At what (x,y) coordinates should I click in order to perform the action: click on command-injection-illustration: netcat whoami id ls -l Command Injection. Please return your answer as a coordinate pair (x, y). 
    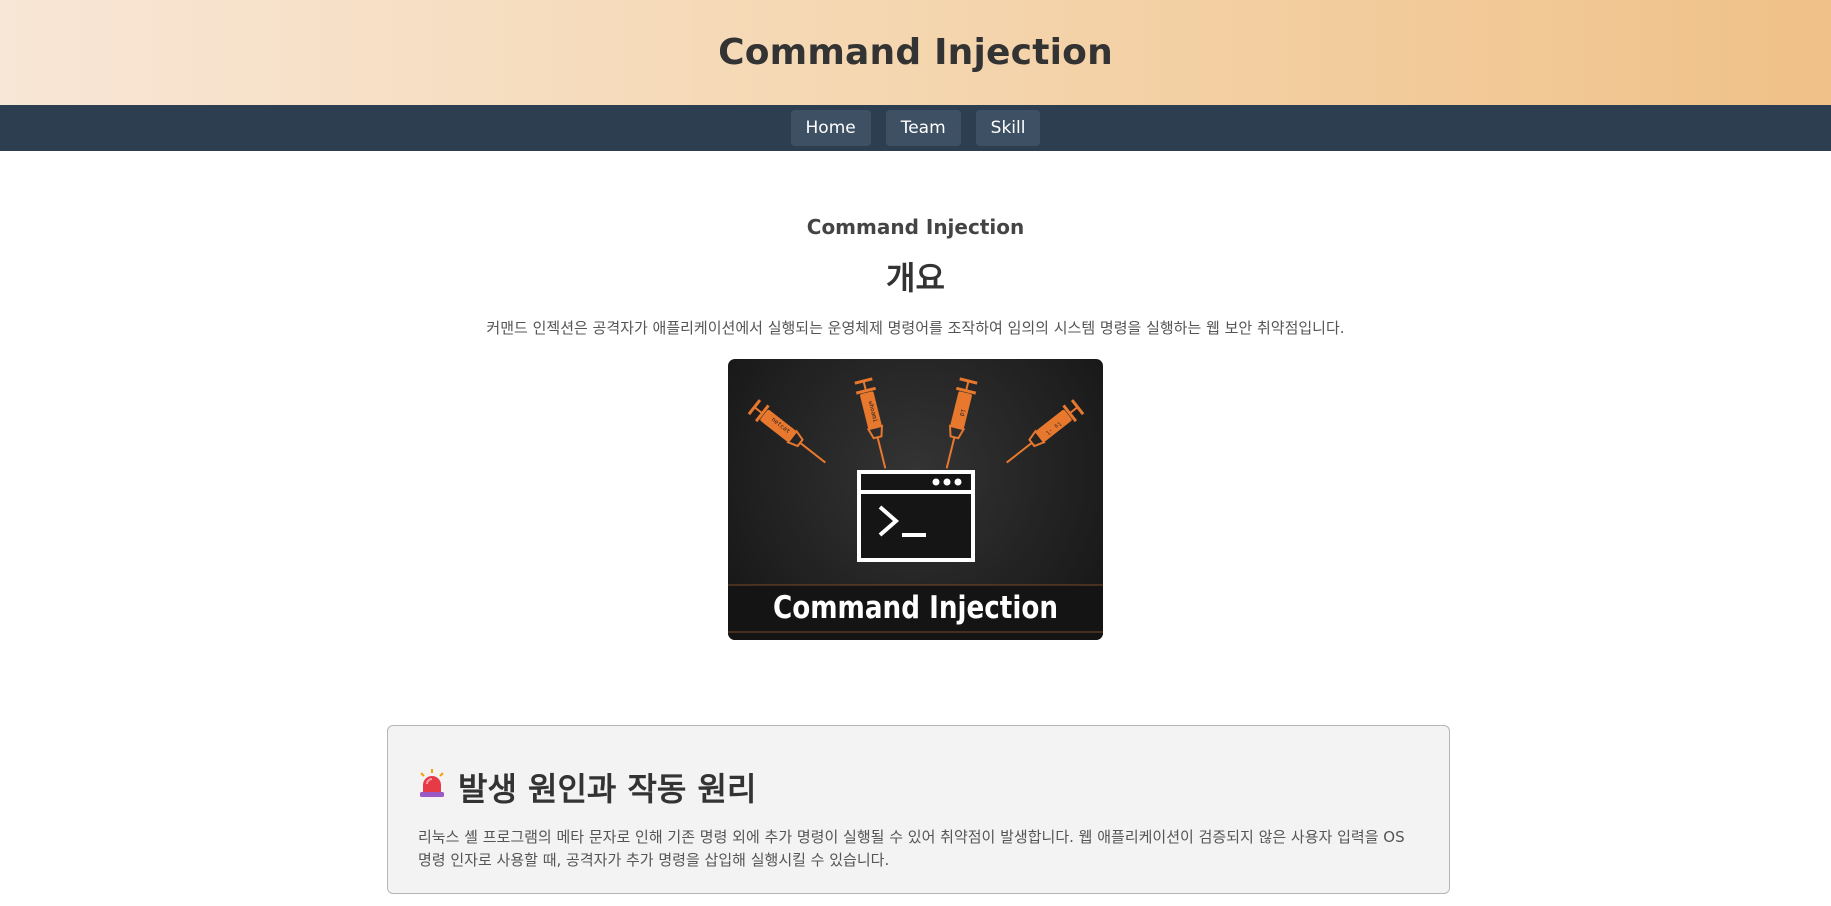
    Looking at the image, I should click on (915, 499).